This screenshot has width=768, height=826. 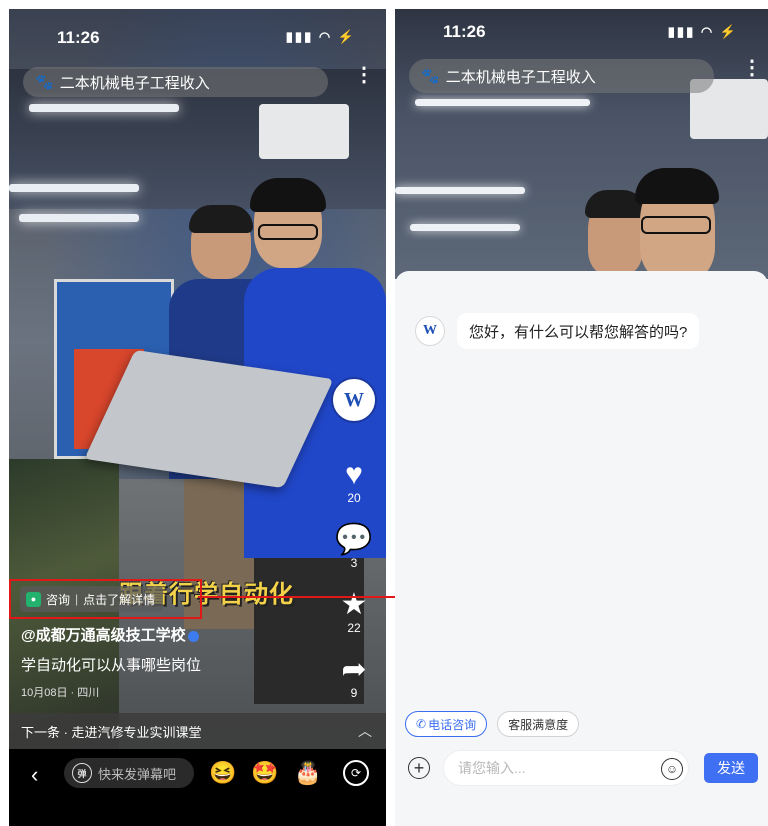 What do you see at coordinates (197, 787) in the screenshot?
I see `bottom-toolbar: ‹ 弹 快来发弹幕吧 😆 🤩 🎂 ⟳` at bounding box center [197, 787].